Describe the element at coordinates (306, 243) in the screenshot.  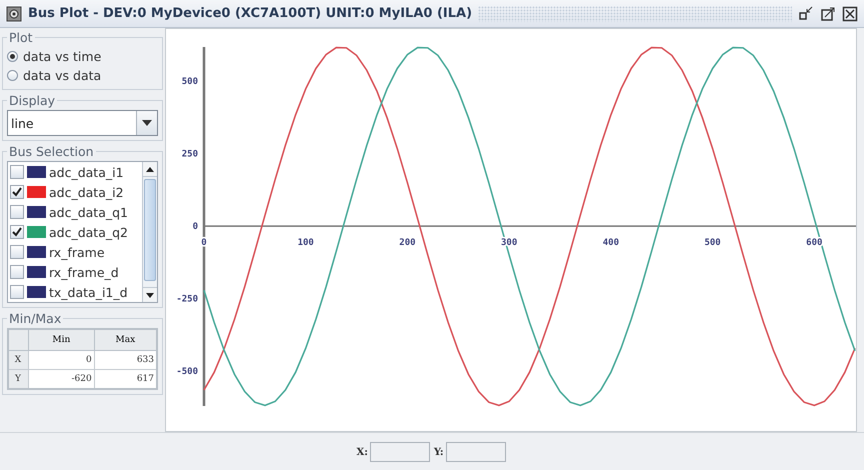
I see `x-tick-label: 100` at that location.